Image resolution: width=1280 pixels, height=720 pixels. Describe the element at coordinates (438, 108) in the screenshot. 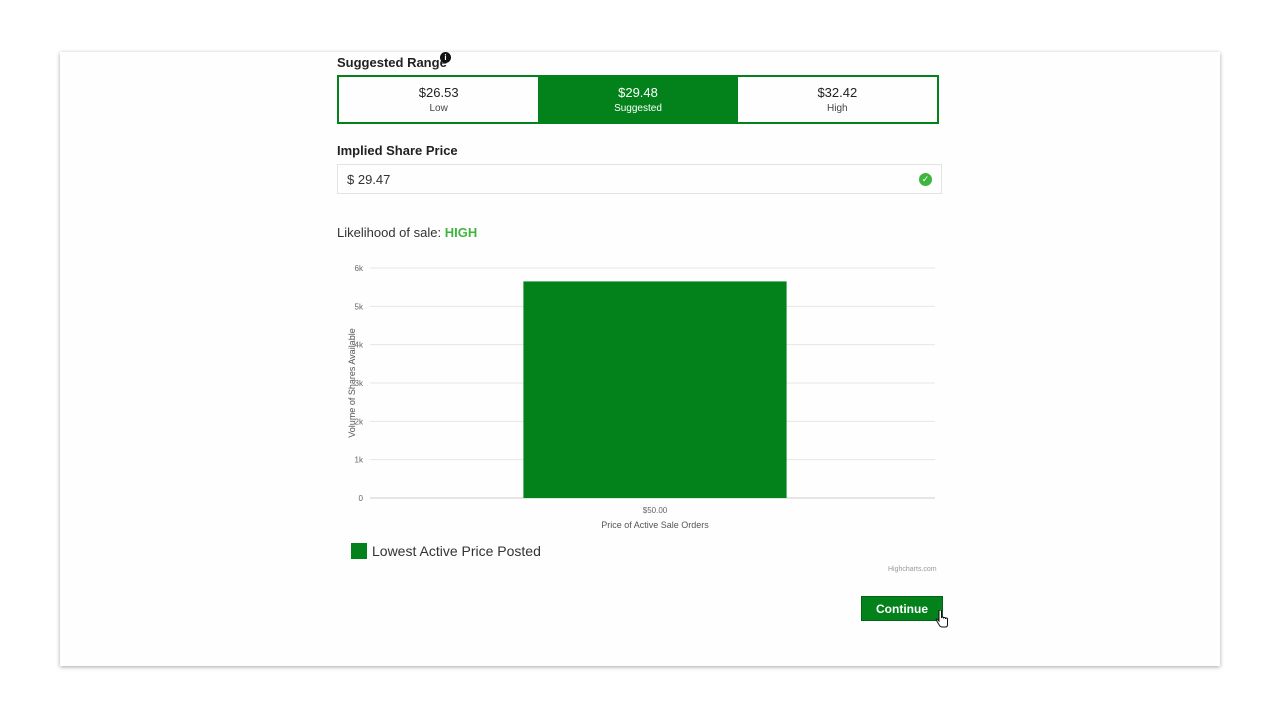

I see `range-low-label: Low` at that location.